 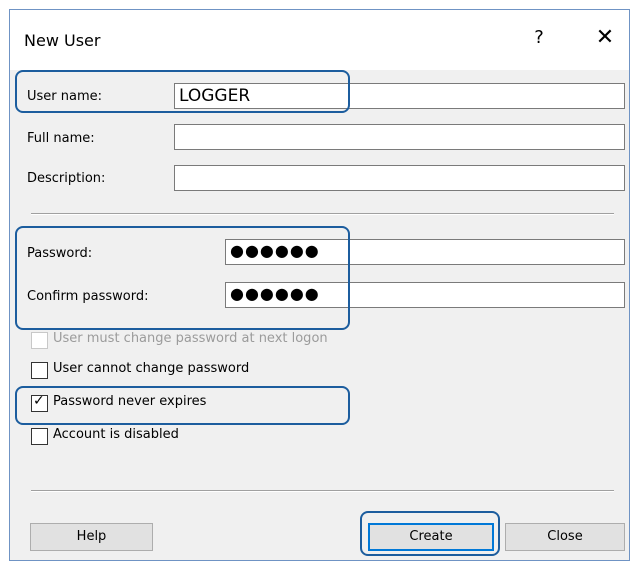 What do you see at coordinates (425, 252) in the screenshot?
I see `password-field: ●●●●●●` at bounding box center [425, 252].